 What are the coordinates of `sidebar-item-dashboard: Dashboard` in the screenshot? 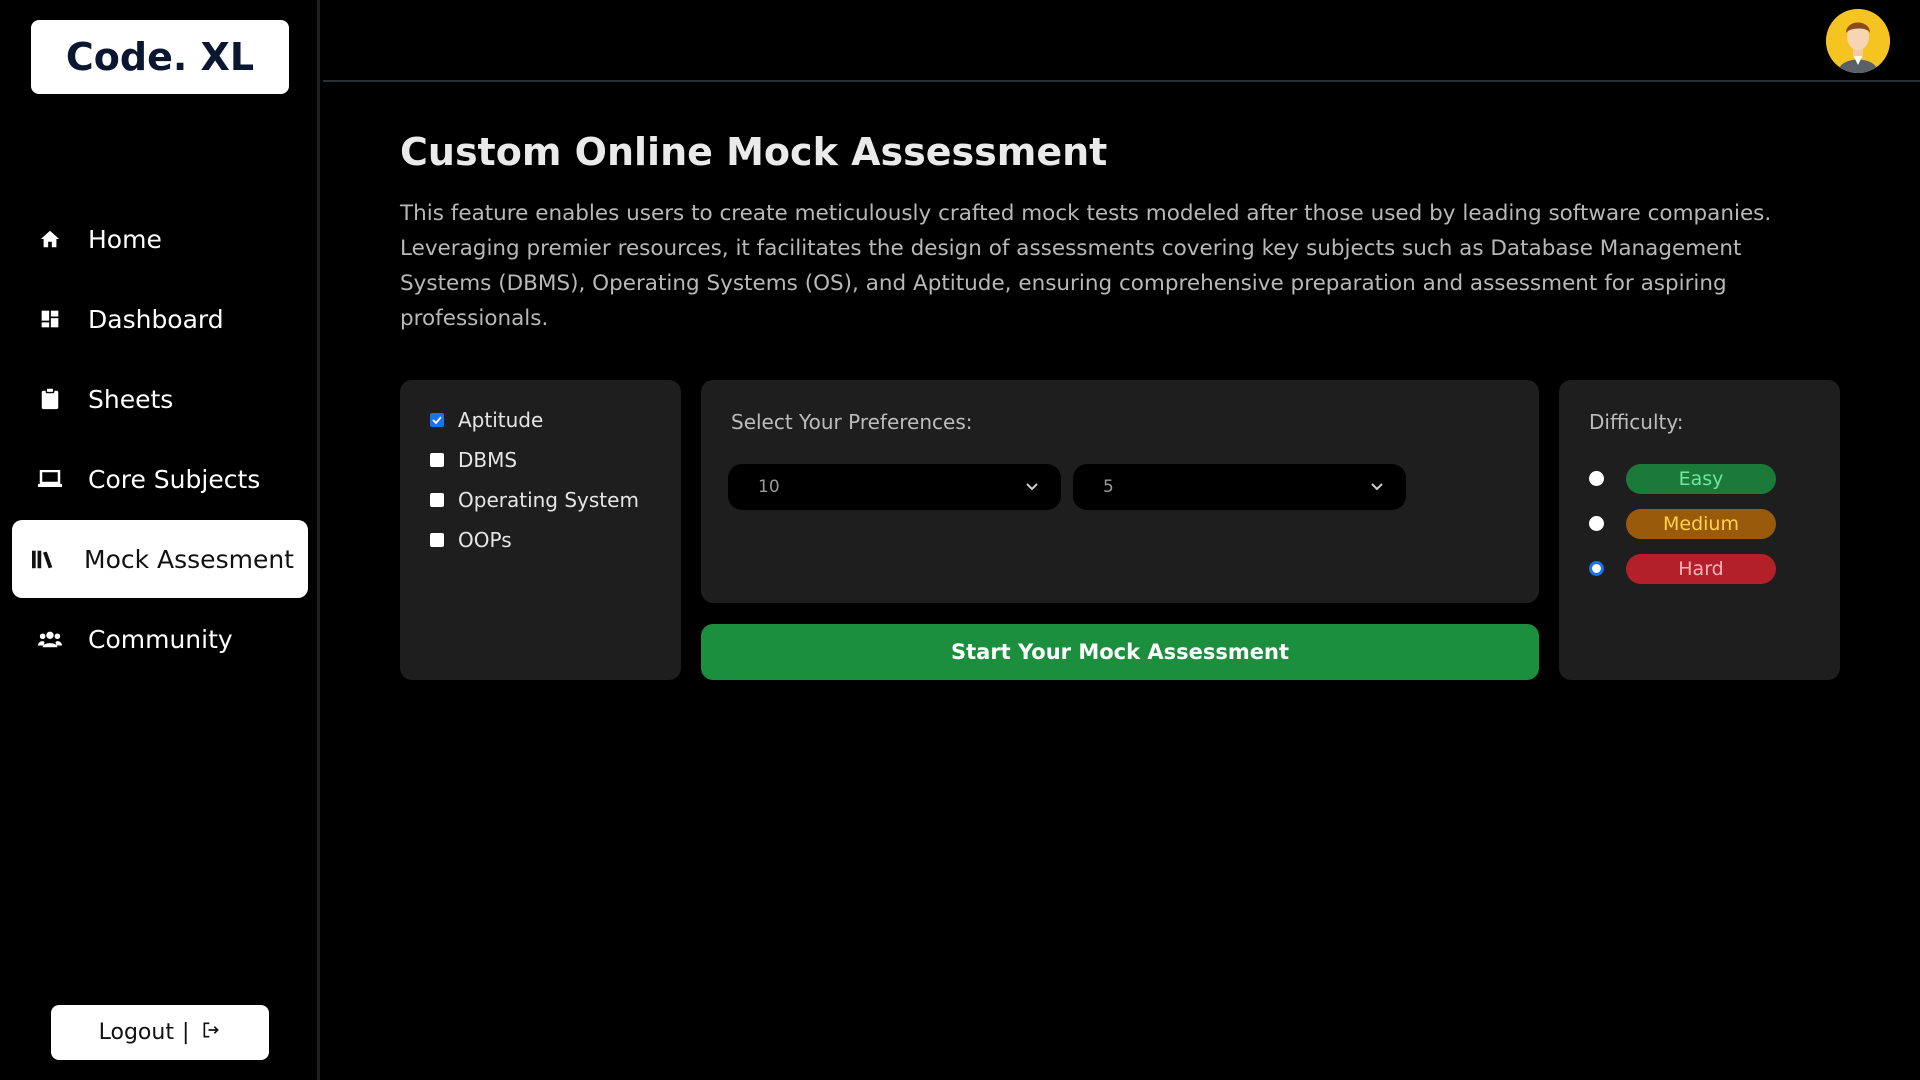 It's located at (160, 319).